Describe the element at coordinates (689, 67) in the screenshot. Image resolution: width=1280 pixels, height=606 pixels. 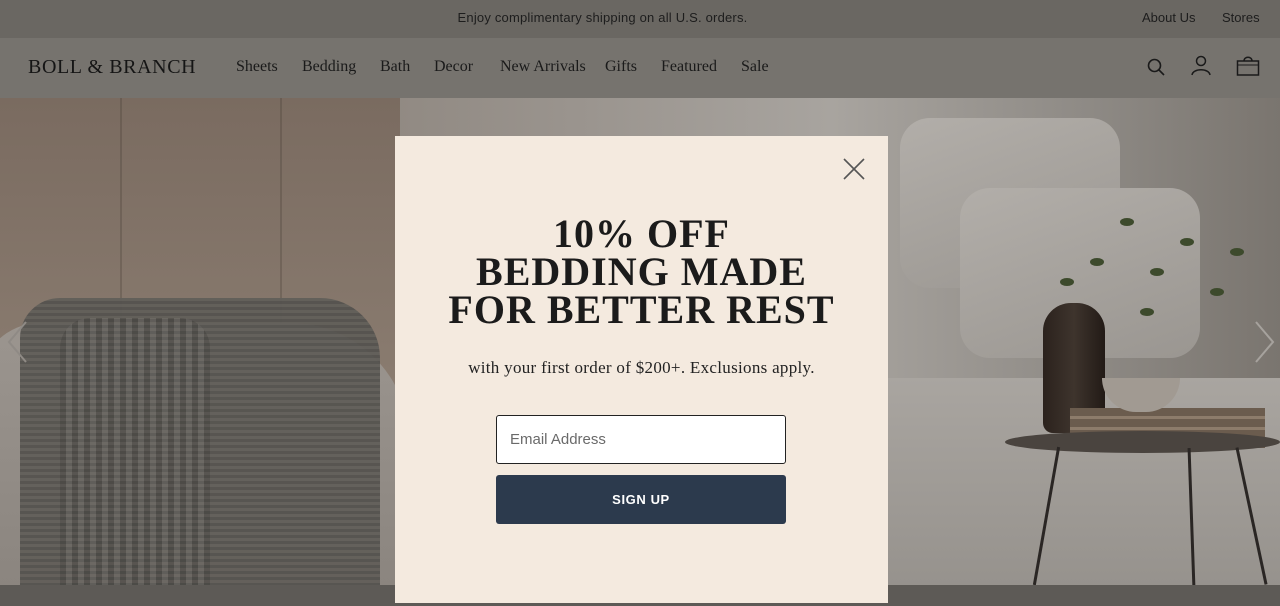
I see `nav-item-featured: Featured` at that location.